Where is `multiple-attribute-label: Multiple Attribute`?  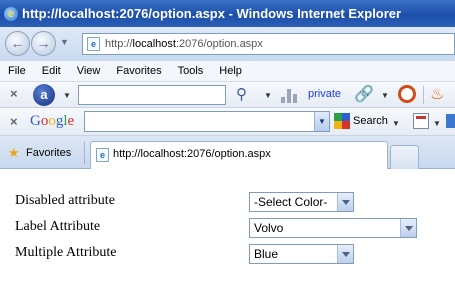
multiple-attribute-label: Multiple Attribute is located at coordinates (66, 252).